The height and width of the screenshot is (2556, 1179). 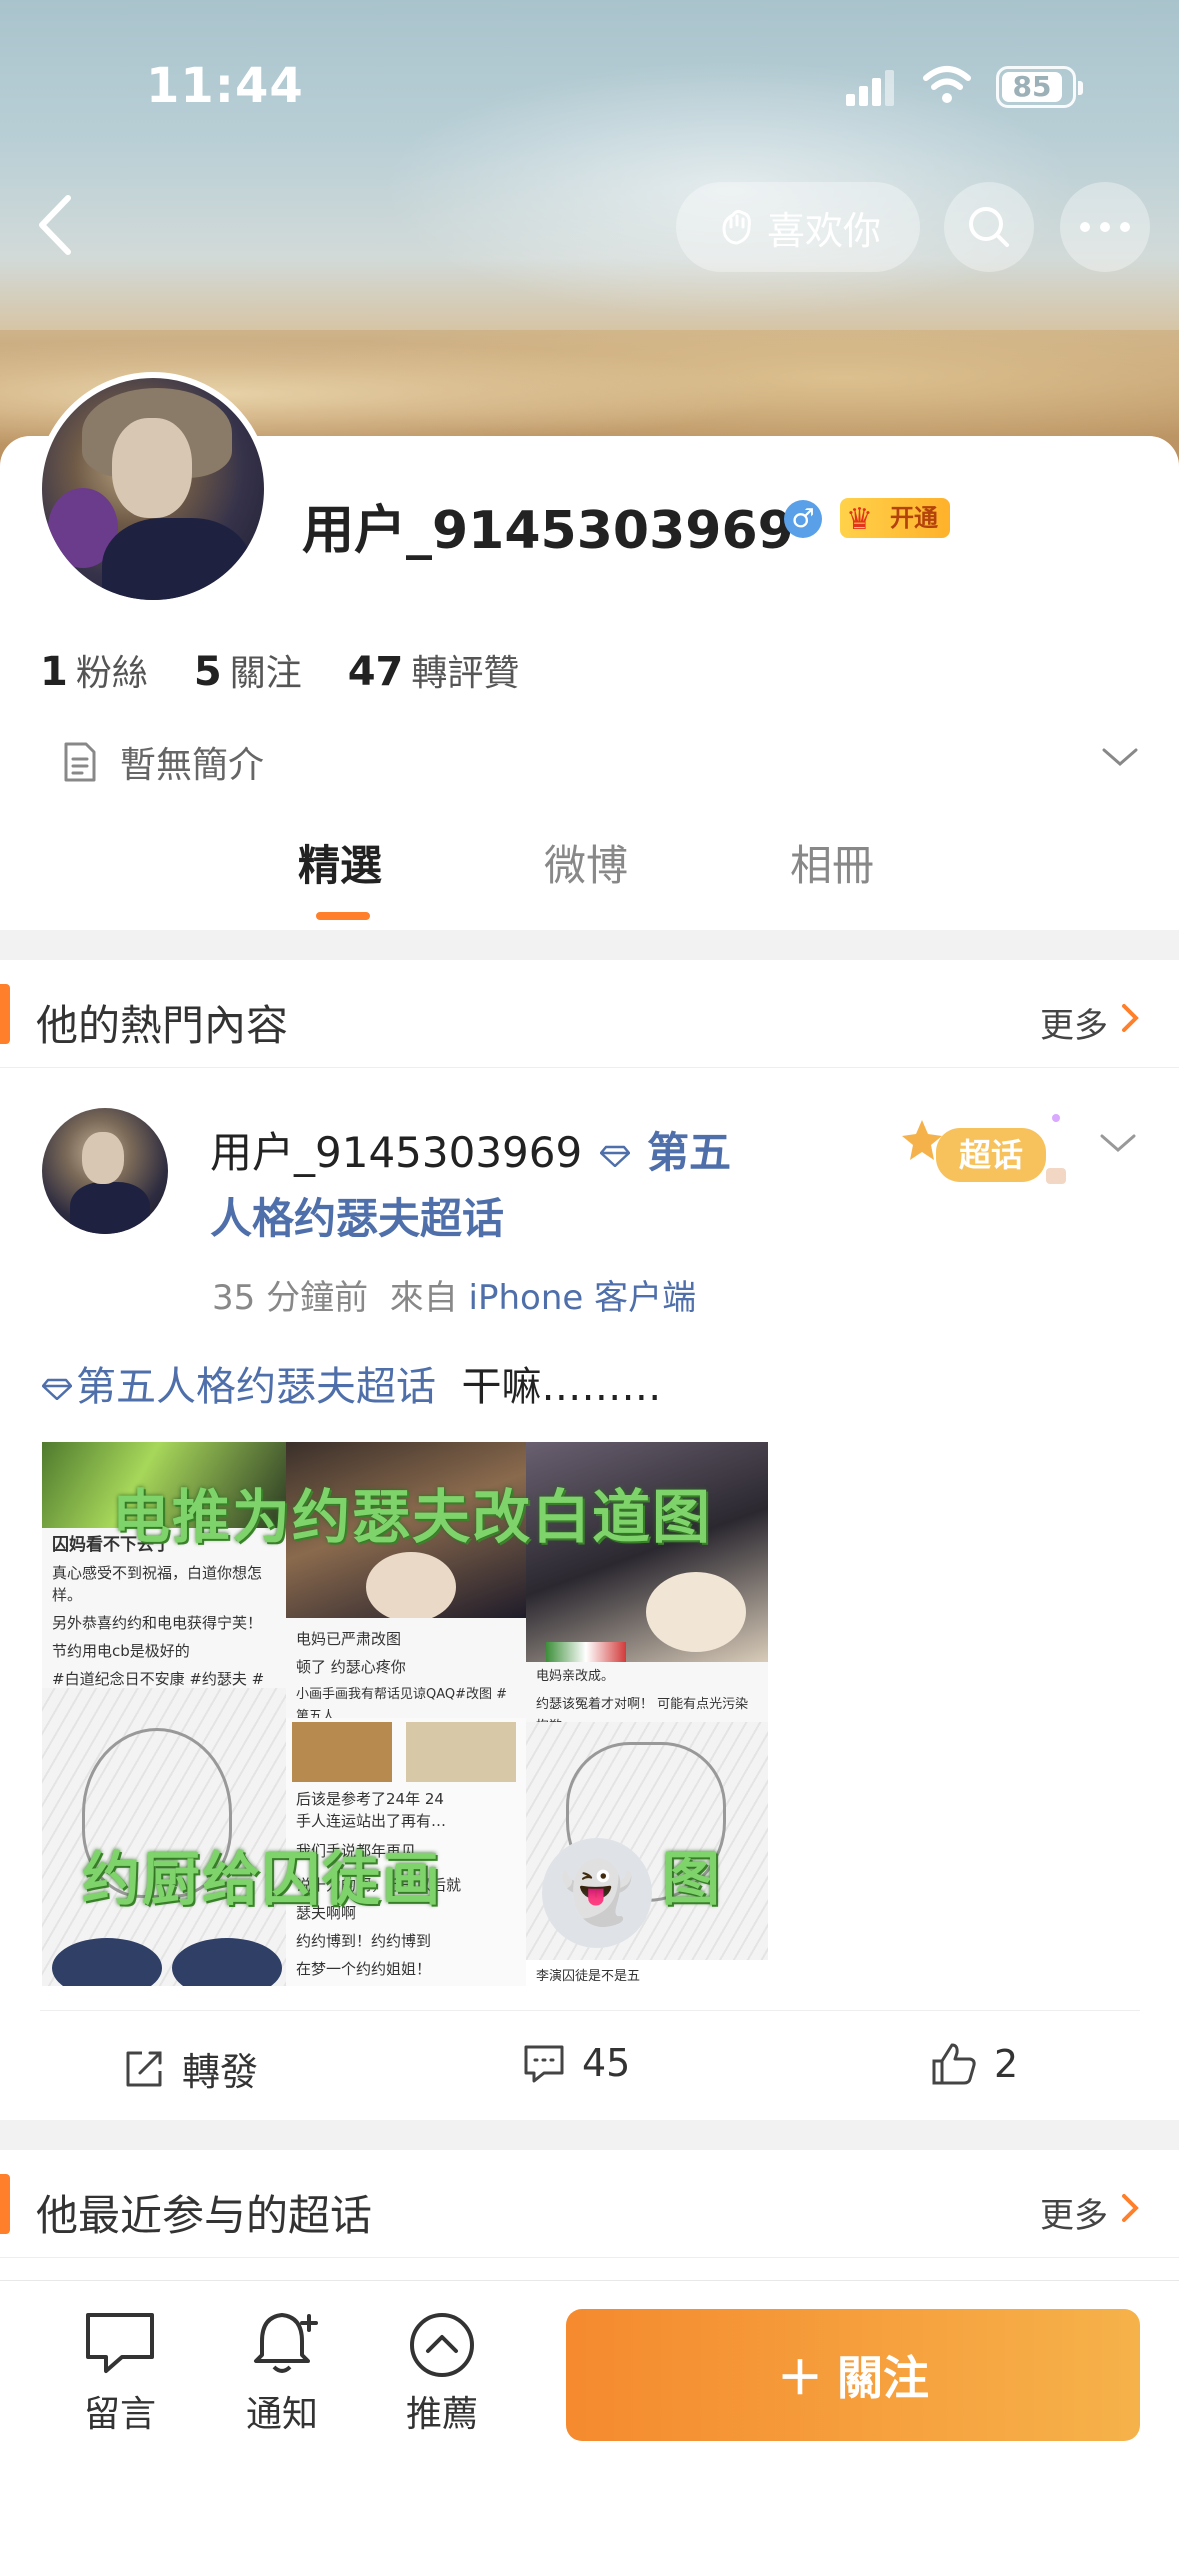 I want to click on notify-button: 通知, so click(x=282, y=2373).